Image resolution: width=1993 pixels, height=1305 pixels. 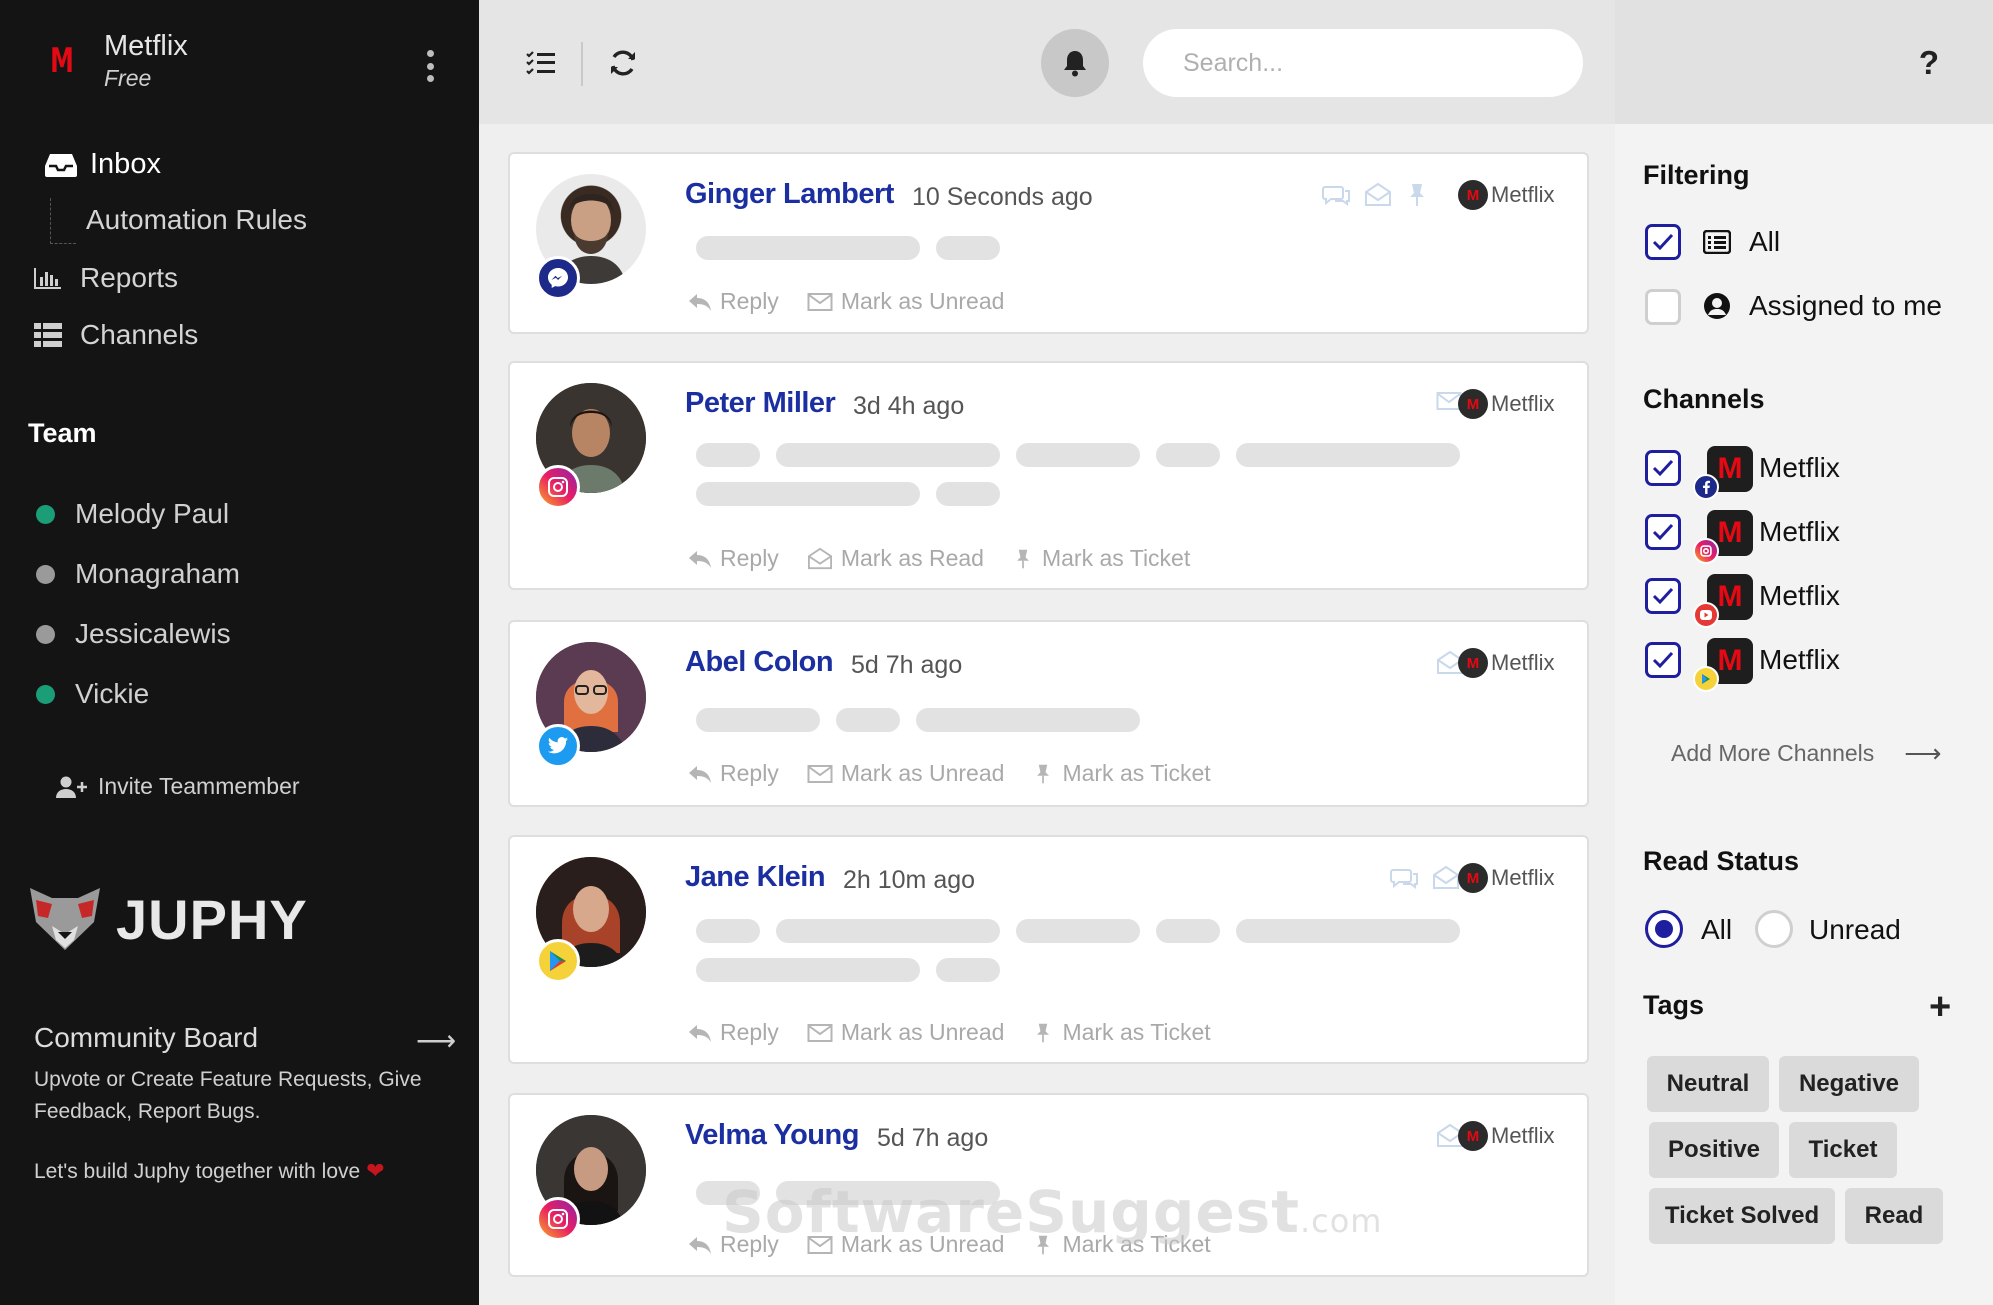 What do you see at coordinates (895, 558) in the screenshot?
I see `mark-read-button: Mark as Read` at bounding box center [895, 558].